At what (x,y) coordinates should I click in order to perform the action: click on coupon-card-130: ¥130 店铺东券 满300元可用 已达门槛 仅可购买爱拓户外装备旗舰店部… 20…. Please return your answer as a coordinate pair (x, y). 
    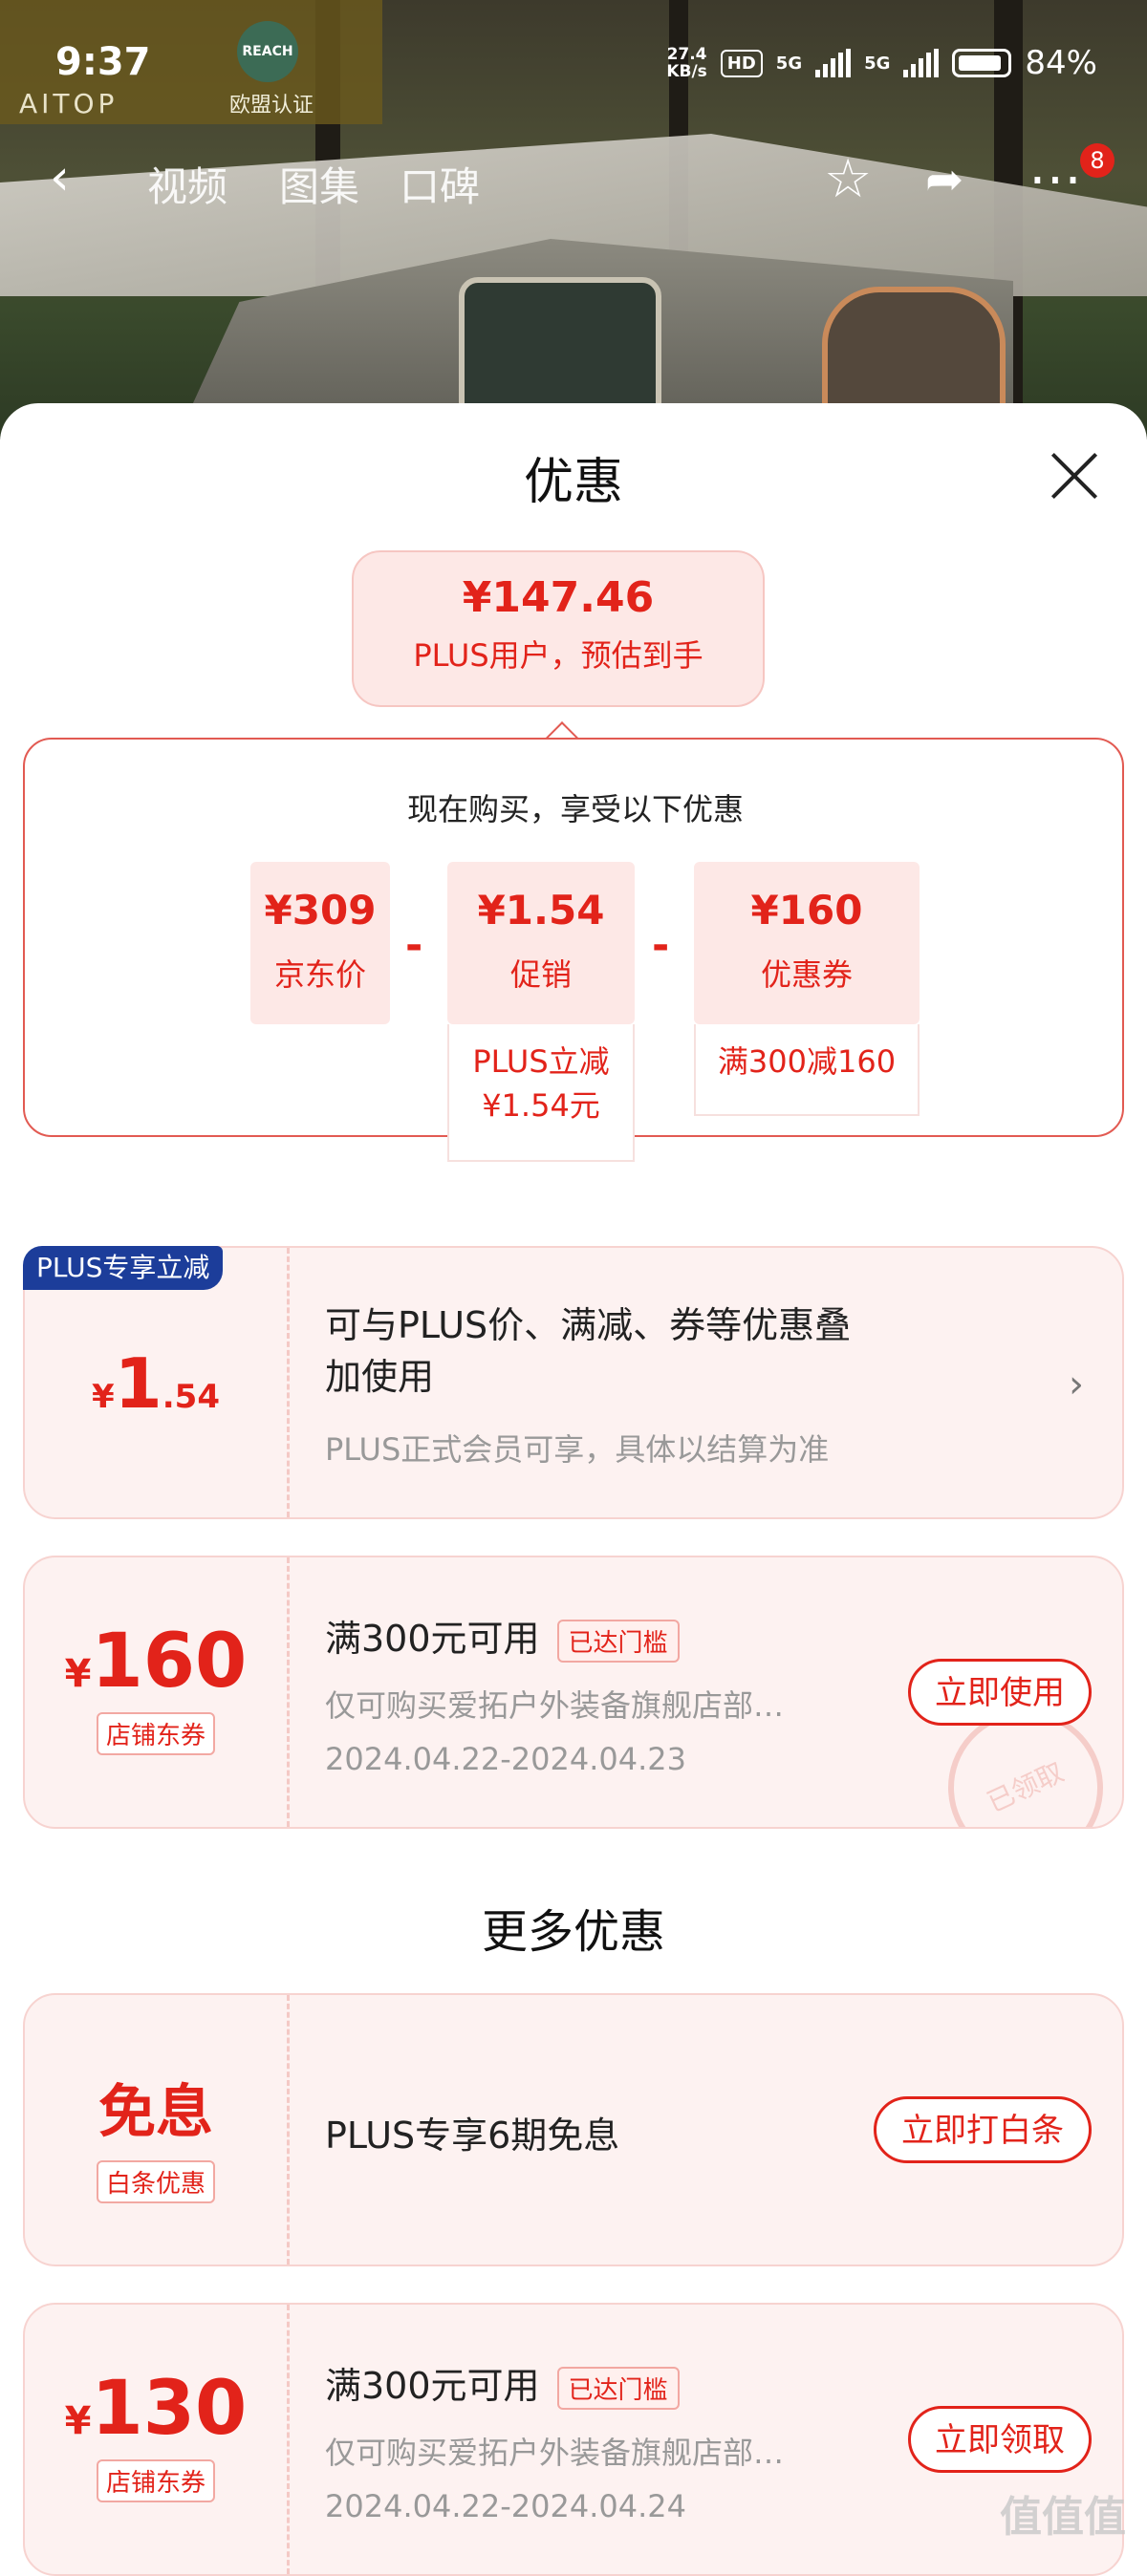
    Looking at the image, I should click on (573, 2439).